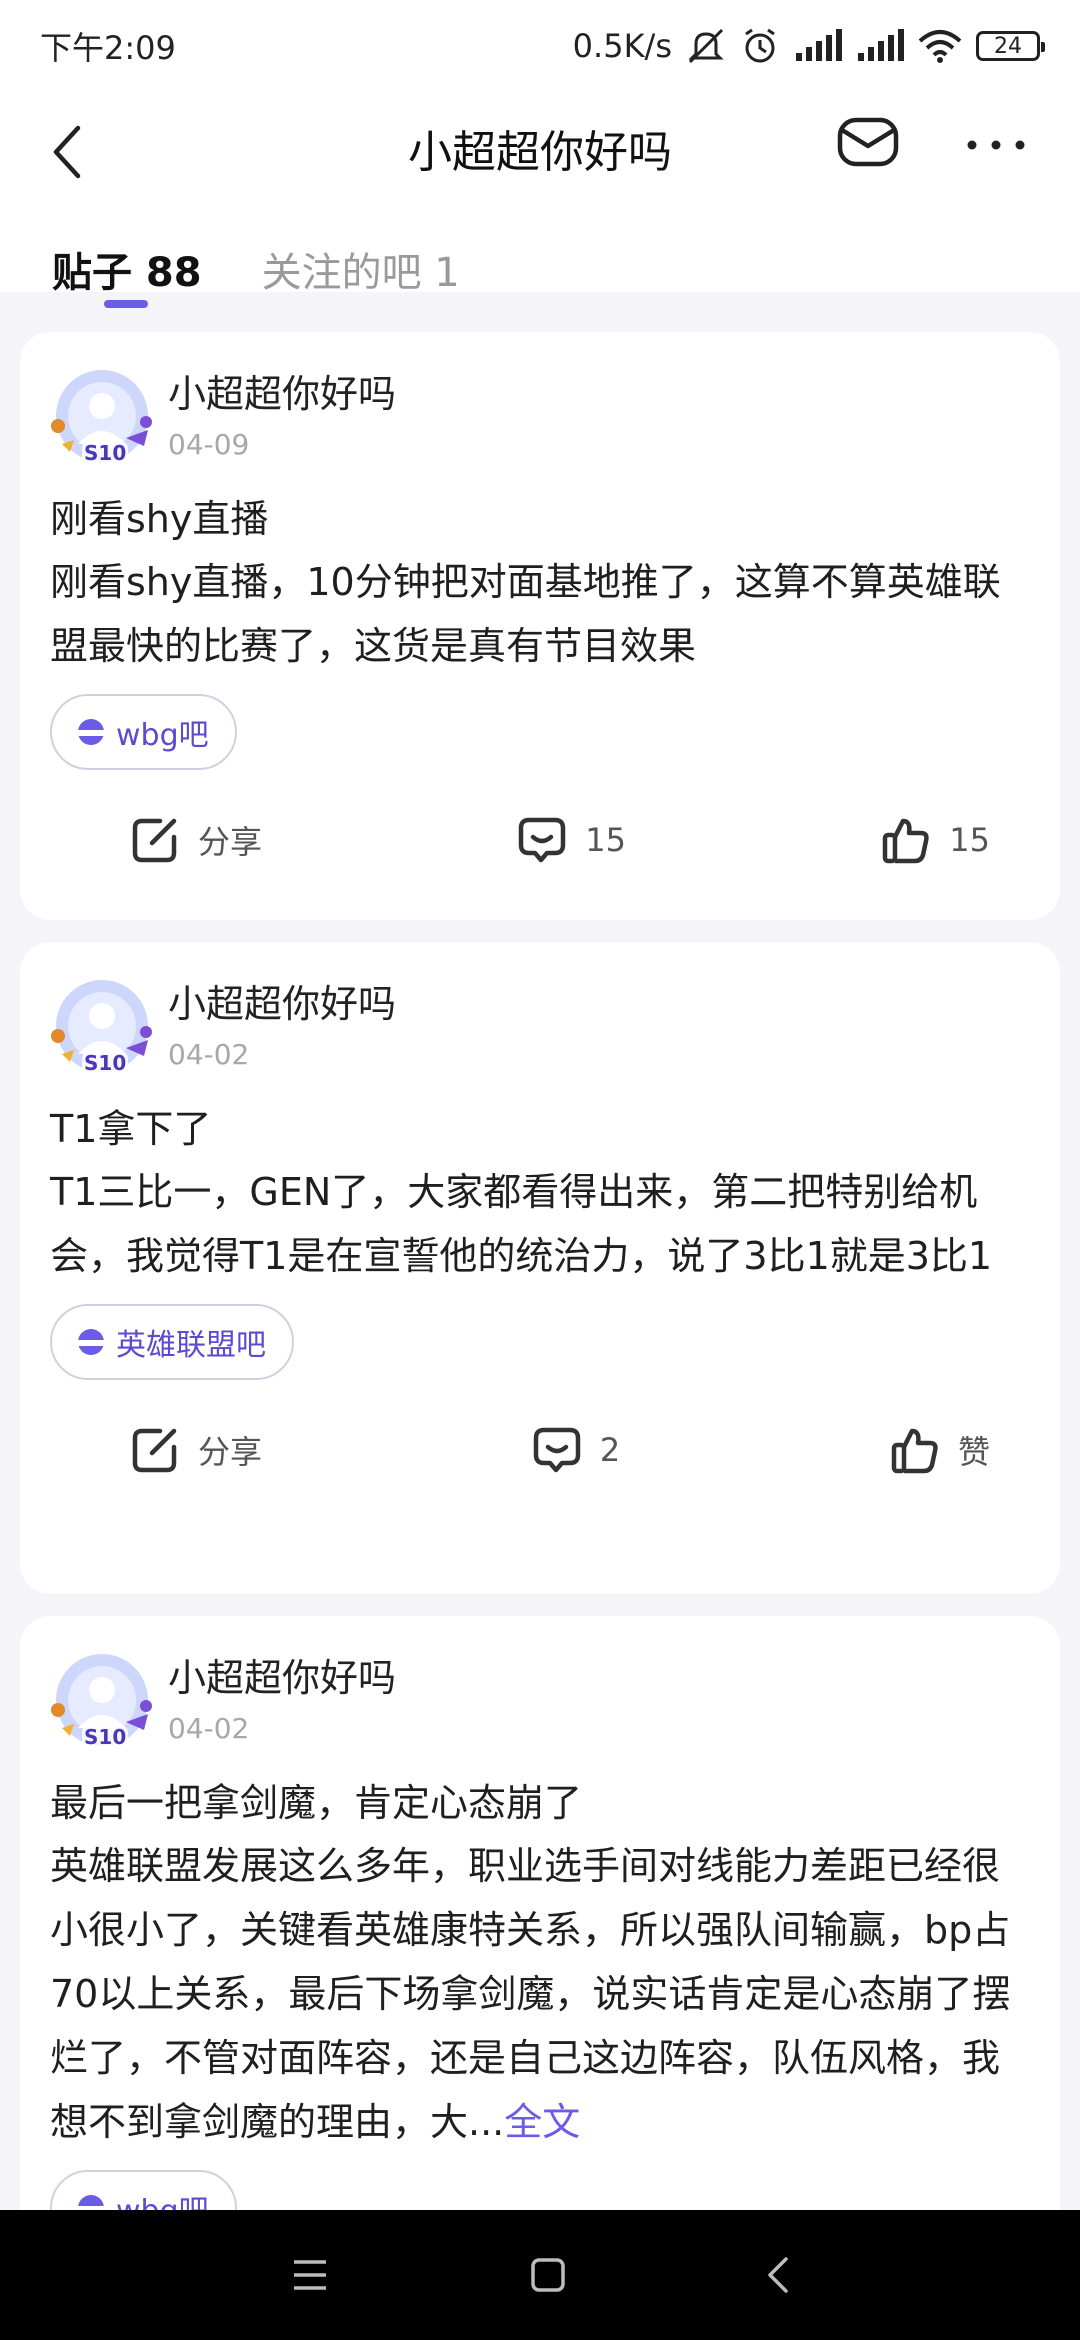 Image resolution: width=1080 pixels, height=2340 pixels. What do you see at coordinates (610, 1450) in the screenshot?
I see `comment-count: 2` at bounding box center [610, 1450].